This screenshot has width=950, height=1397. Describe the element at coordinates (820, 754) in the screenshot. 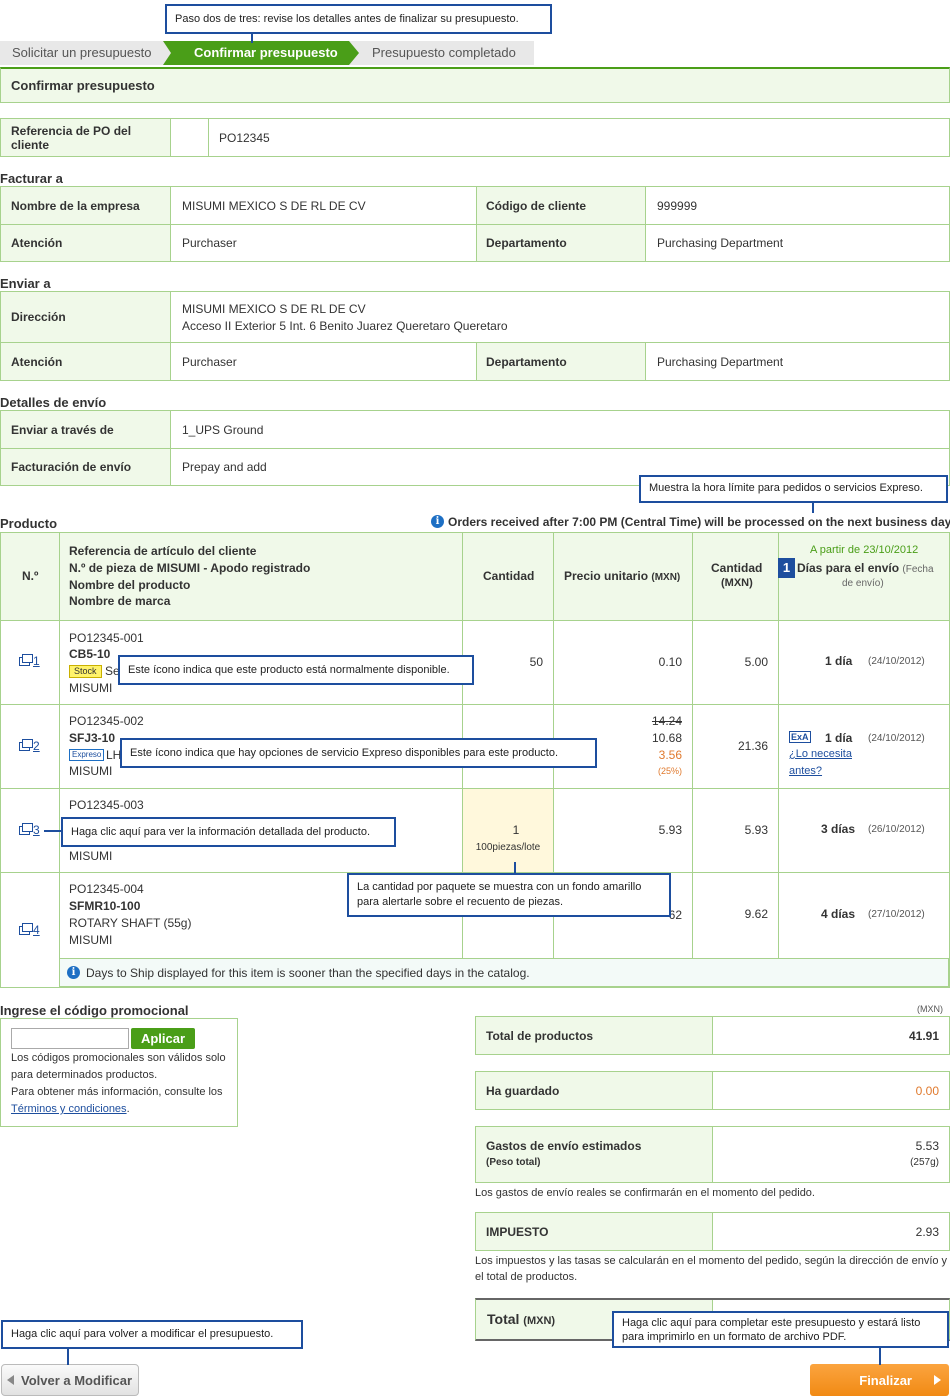

I see `need-sooner-link-1: ¿Lo necesita` at that location.